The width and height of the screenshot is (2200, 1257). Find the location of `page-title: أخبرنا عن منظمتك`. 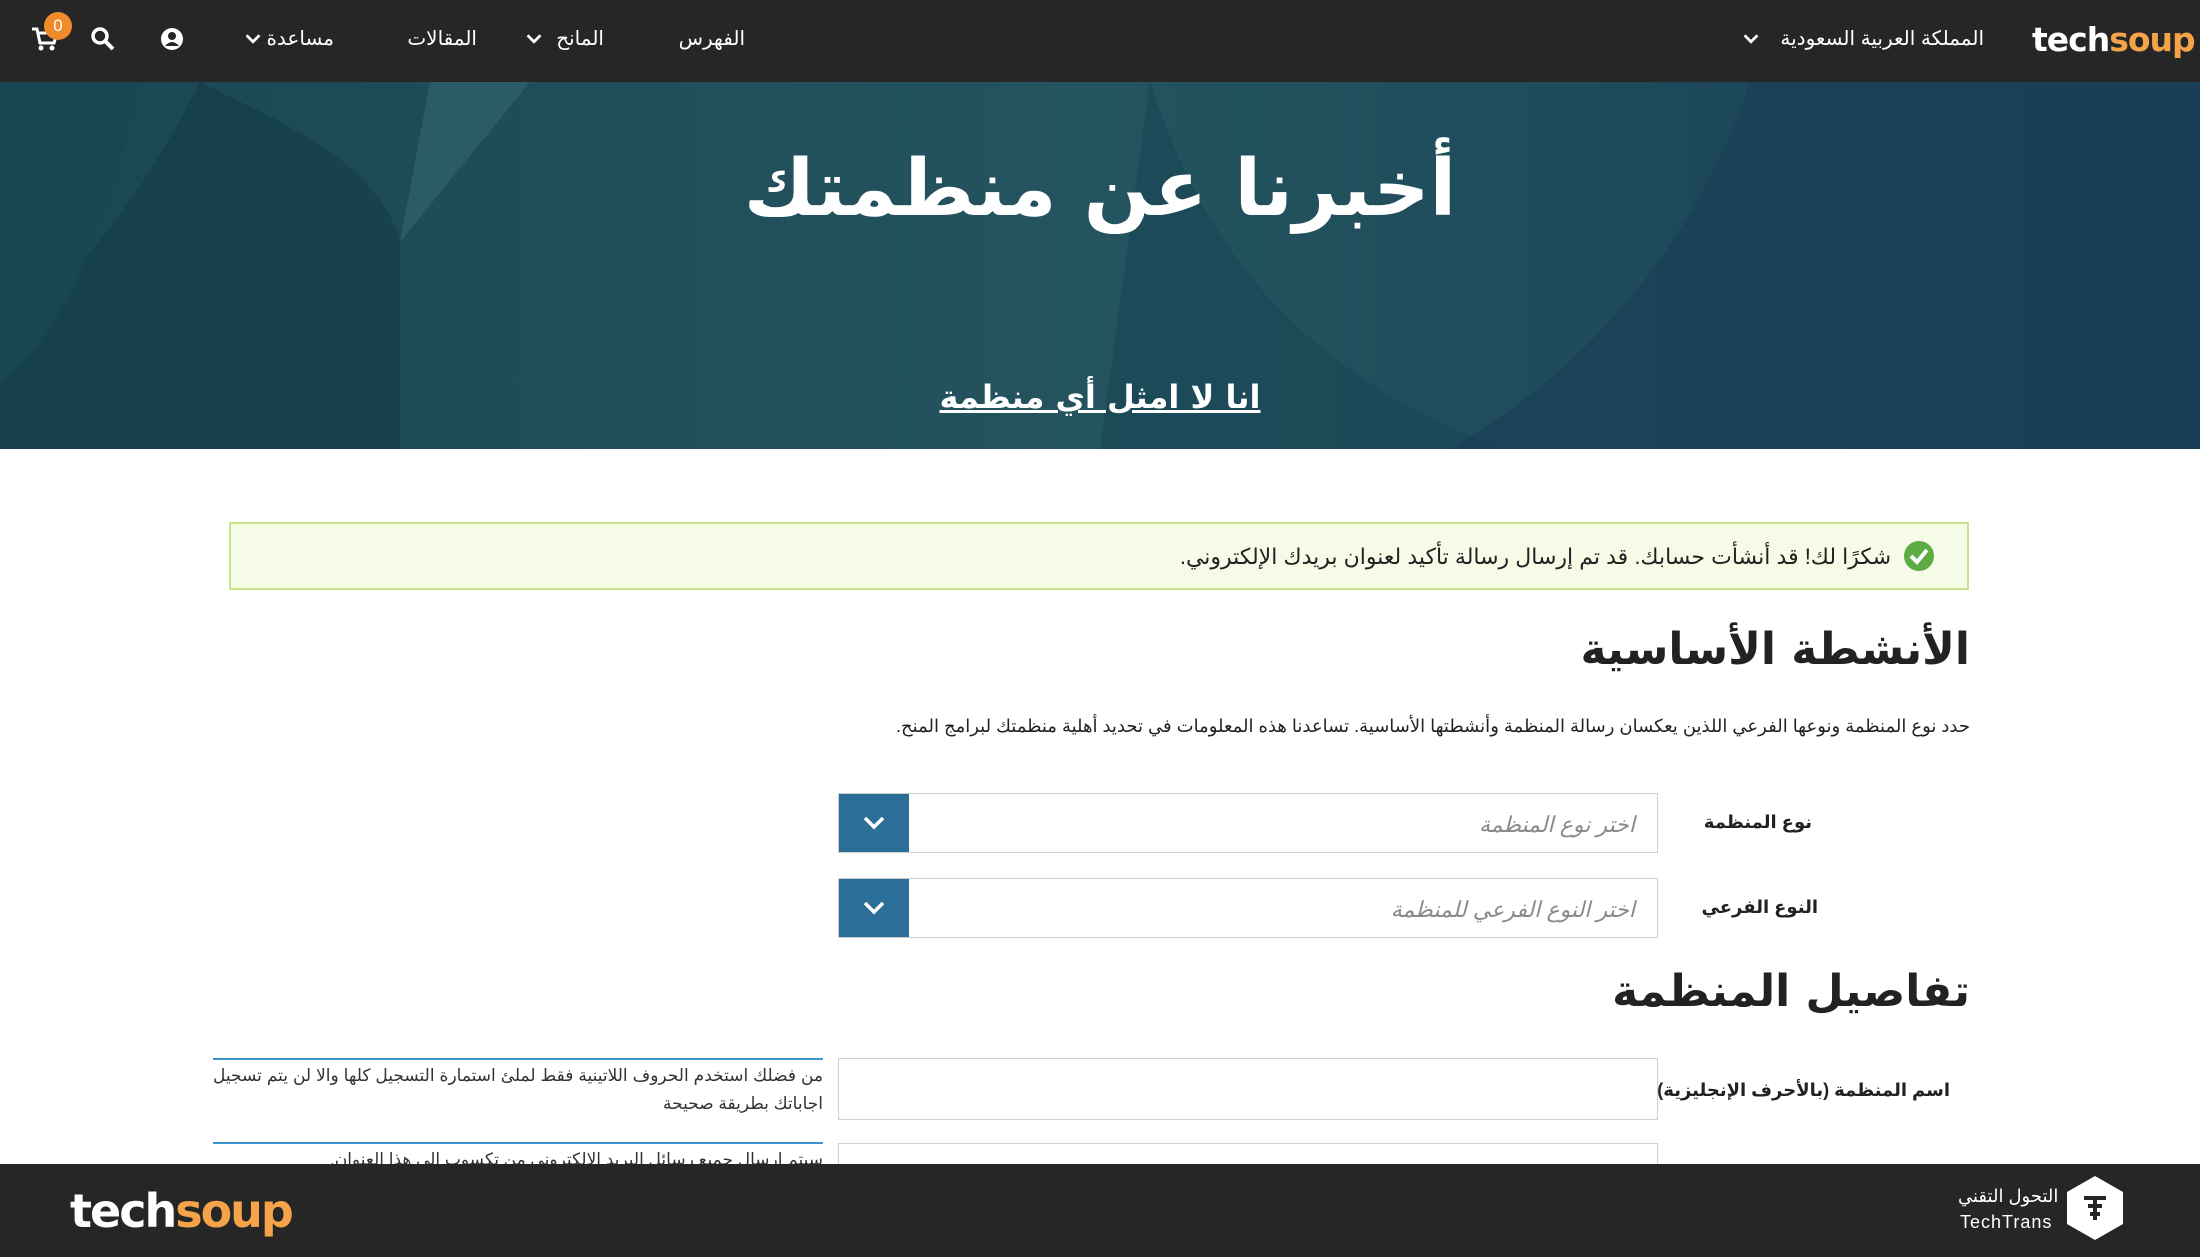

page-title: أخبرنا عن منظمتك is located at coordinates (1100, 189).